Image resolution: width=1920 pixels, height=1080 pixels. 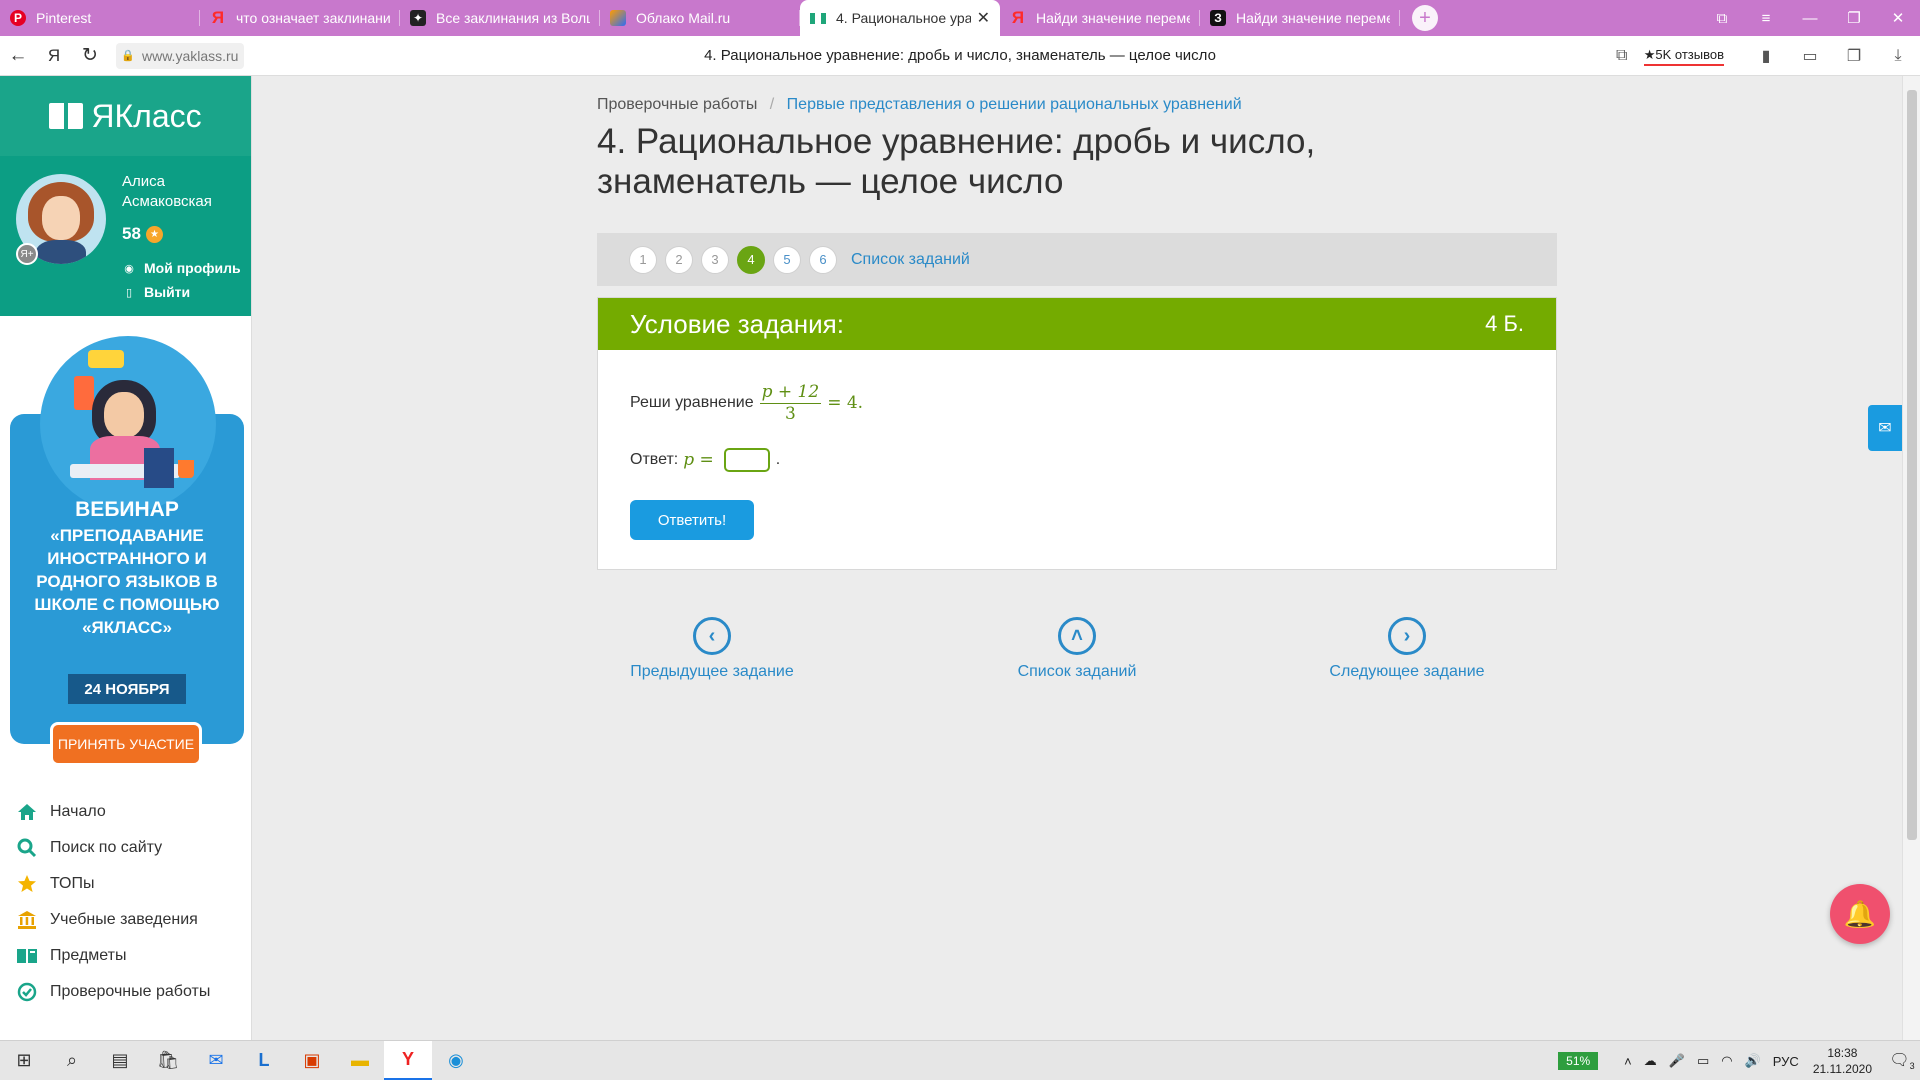 I want to click on yandex-icon: Я, so click(x=1018, y=17).